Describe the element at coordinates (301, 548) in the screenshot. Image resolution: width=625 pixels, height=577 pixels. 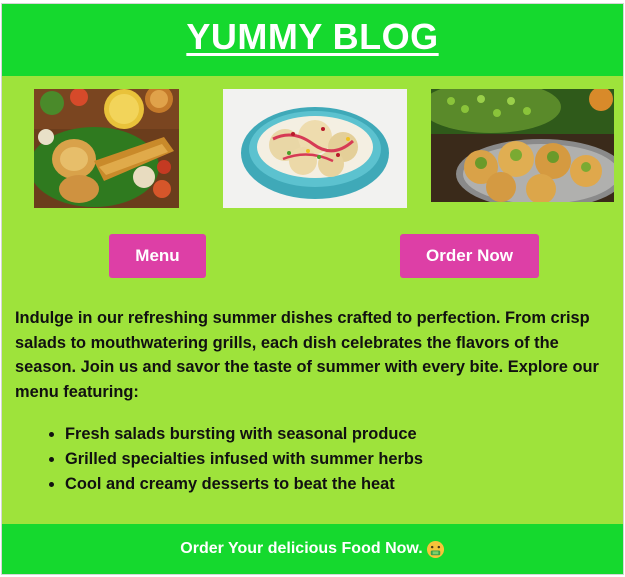
I see `footer-text: Order Your delicious Food Now.` at that location.